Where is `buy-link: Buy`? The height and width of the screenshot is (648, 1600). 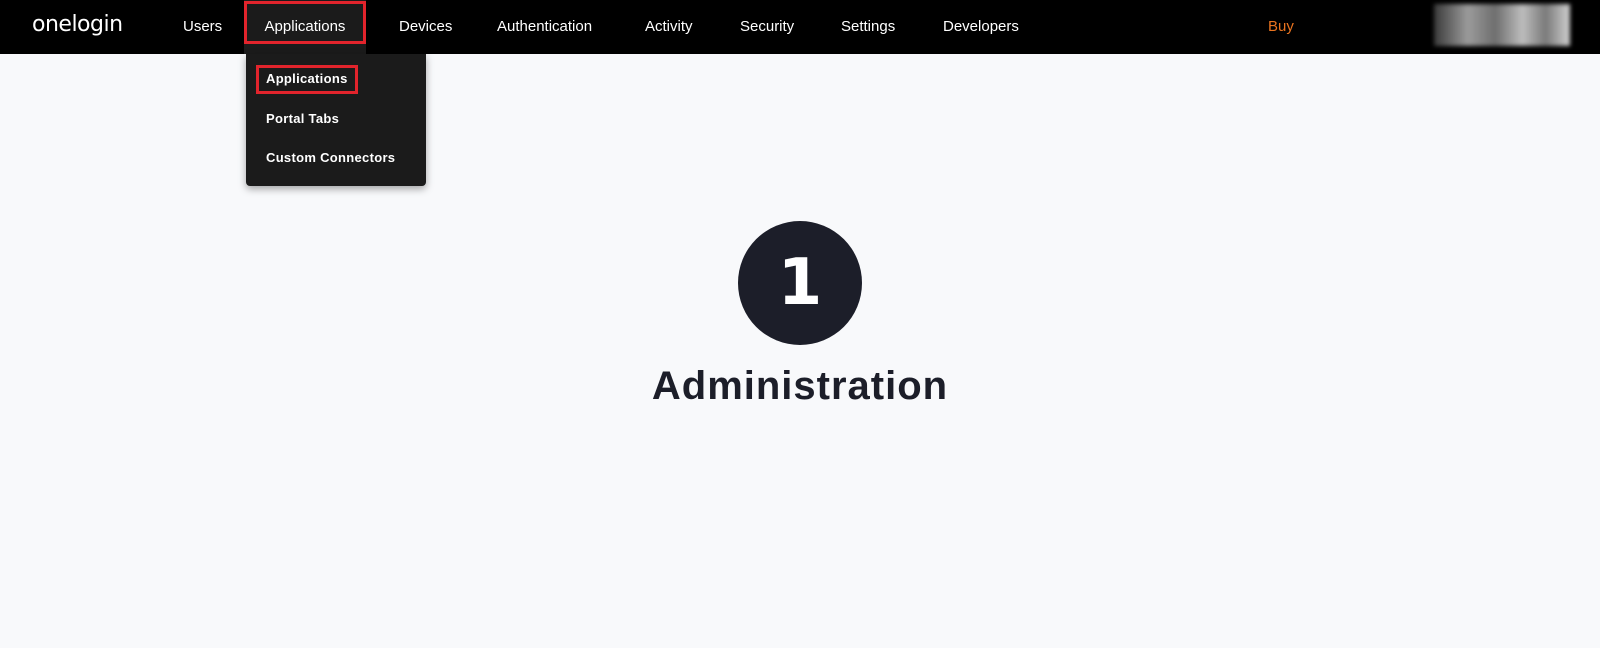
buy-link: Buy is located at coordinates (1281, 27).